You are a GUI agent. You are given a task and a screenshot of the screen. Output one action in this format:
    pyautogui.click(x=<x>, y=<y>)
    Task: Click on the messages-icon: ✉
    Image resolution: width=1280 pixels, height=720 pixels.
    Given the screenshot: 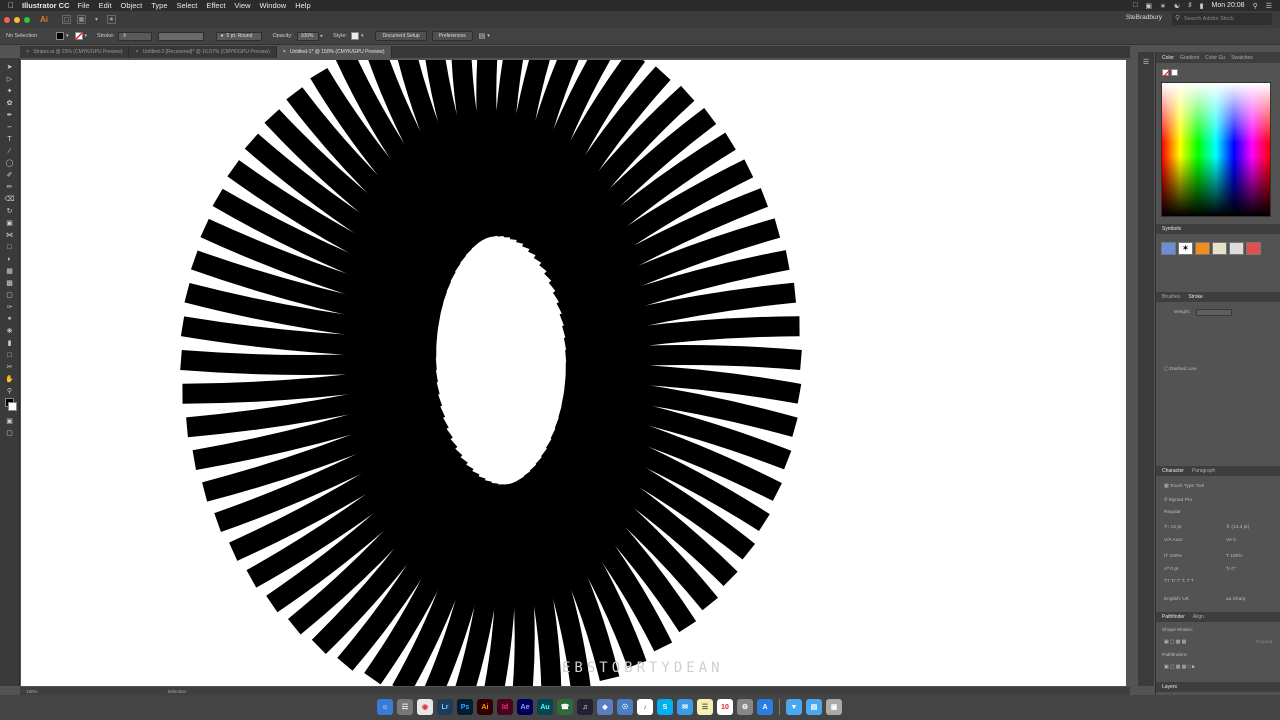 What is the action you would take?
    pyautogui.click(x=685, y=707)
    